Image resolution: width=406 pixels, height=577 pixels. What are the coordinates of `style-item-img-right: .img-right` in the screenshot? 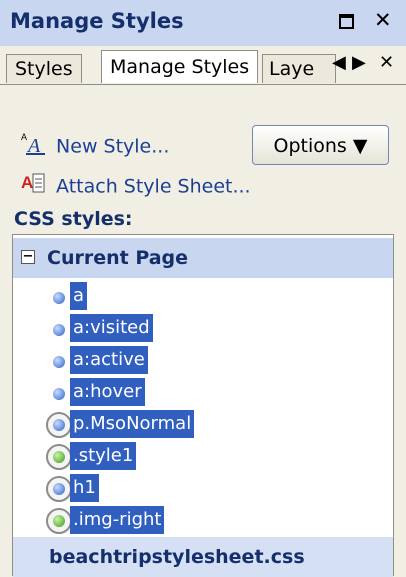 It's located at (203, 520).